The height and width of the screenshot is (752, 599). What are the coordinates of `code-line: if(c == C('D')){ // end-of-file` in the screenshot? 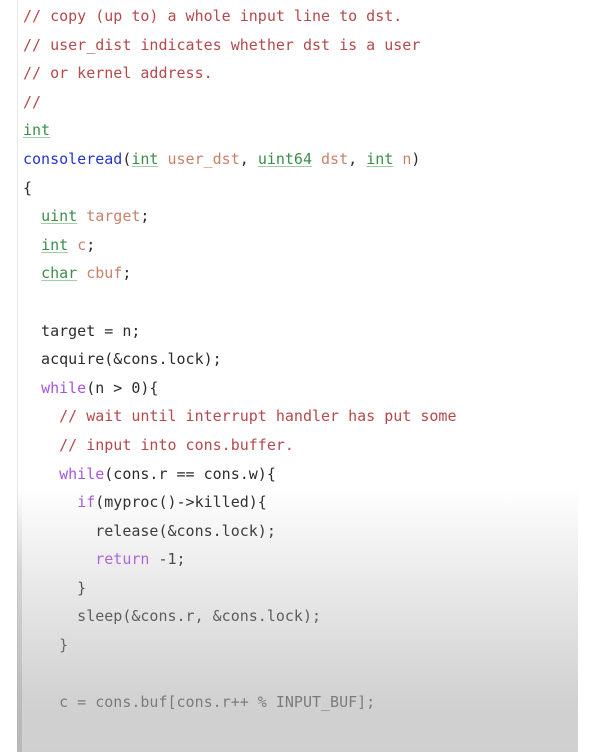 It's located at (311, 748).